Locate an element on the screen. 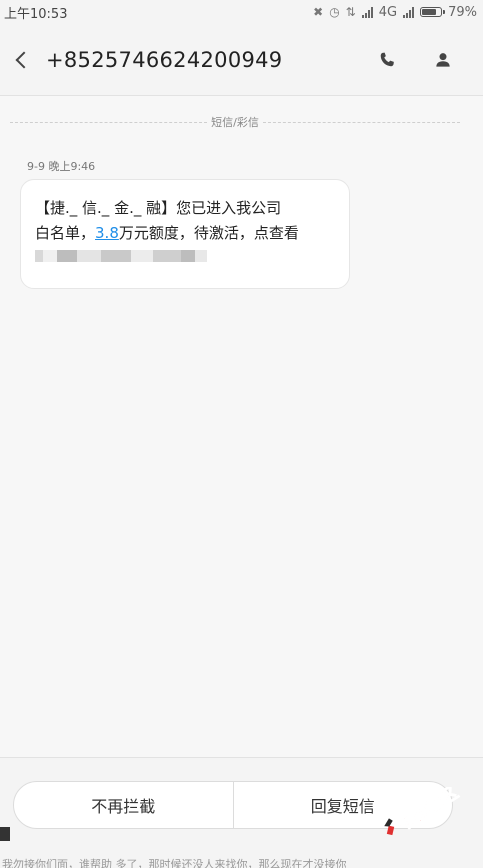 This screenshot has height=868, width=483. kanong-watermark-logo: 卡农社区 is located at coordinates (423, 811).